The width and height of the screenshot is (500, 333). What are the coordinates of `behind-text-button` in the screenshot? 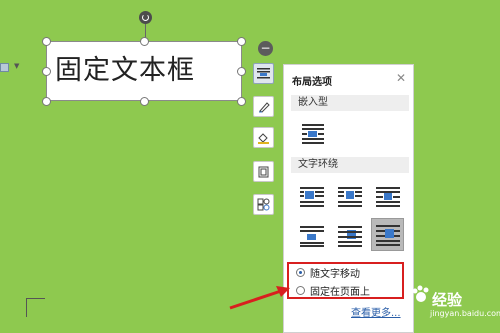 It's located at (349, 235).